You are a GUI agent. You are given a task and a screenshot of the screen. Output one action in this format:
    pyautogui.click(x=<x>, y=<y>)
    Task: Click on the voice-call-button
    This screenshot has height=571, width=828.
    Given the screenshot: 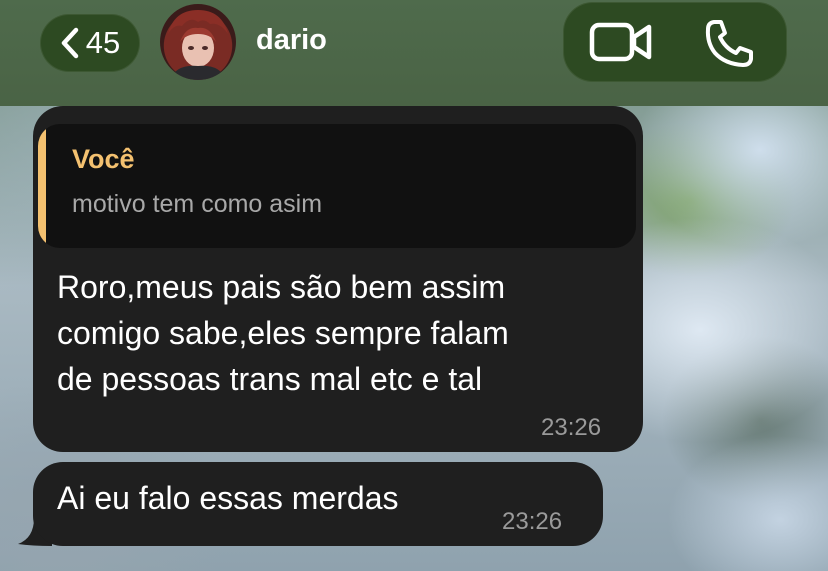 What is the action you would take?
    pyautogui.click(x=729, y=44)
    